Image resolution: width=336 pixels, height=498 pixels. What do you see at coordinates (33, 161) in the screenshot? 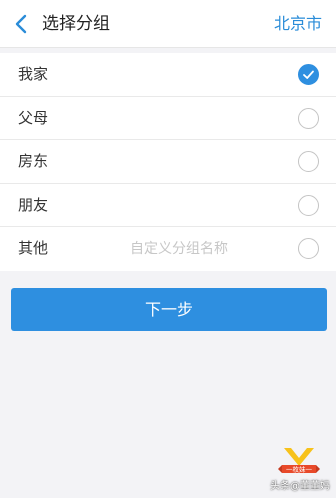
I see `group-label: 房东` at bounding box center [33, 161].